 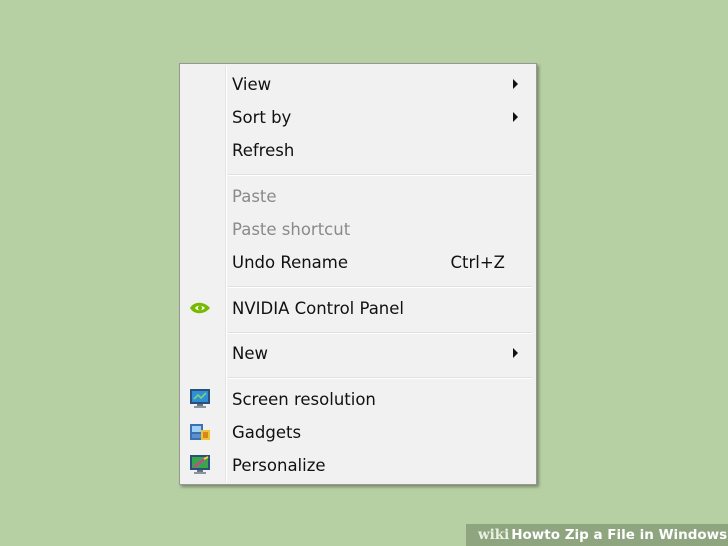 What do you see at coordinates (358, 150) in the screenshot?
I see `menu-item-refresh: Refresh` at bounding box center [358, 150].